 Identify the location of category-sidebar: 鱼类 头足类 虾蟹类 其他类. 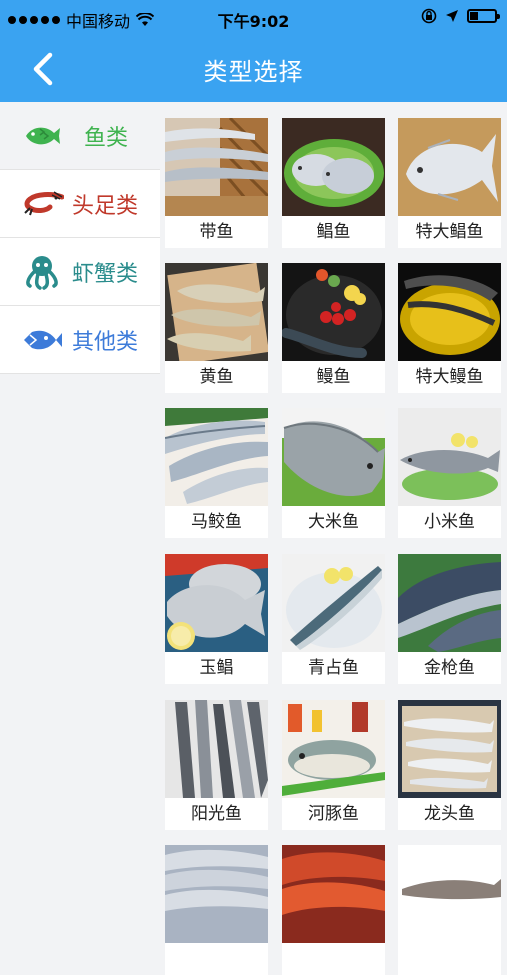
(80, 241).